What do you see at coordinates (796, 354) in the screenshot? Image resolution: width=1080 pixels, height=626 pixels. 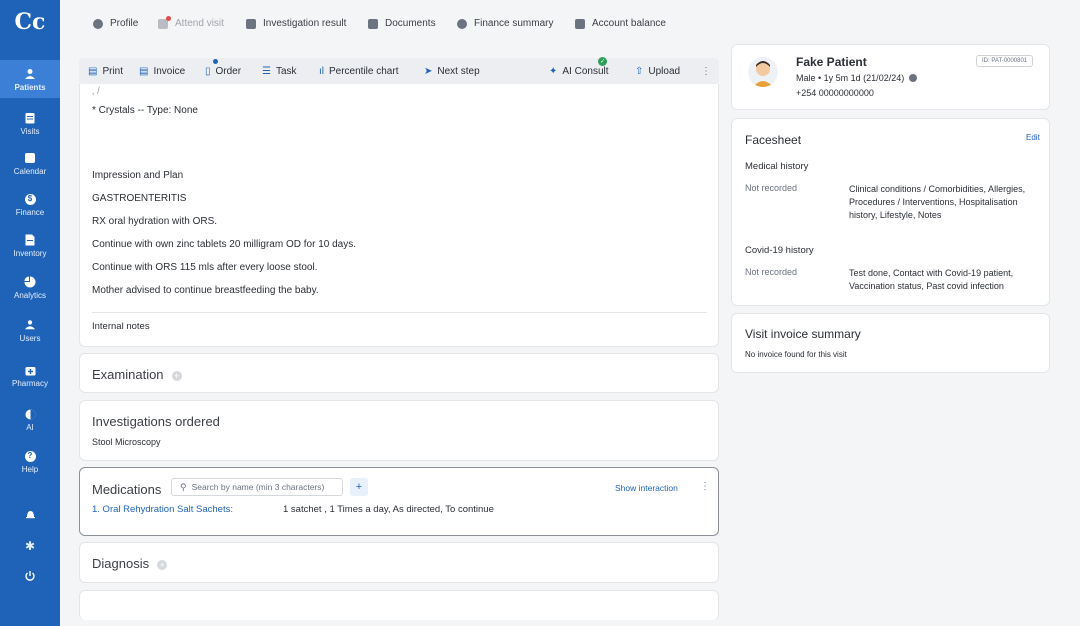 I see `invoice-summary-empty: No invoice found for this visit` at bounding box center [796, 354].